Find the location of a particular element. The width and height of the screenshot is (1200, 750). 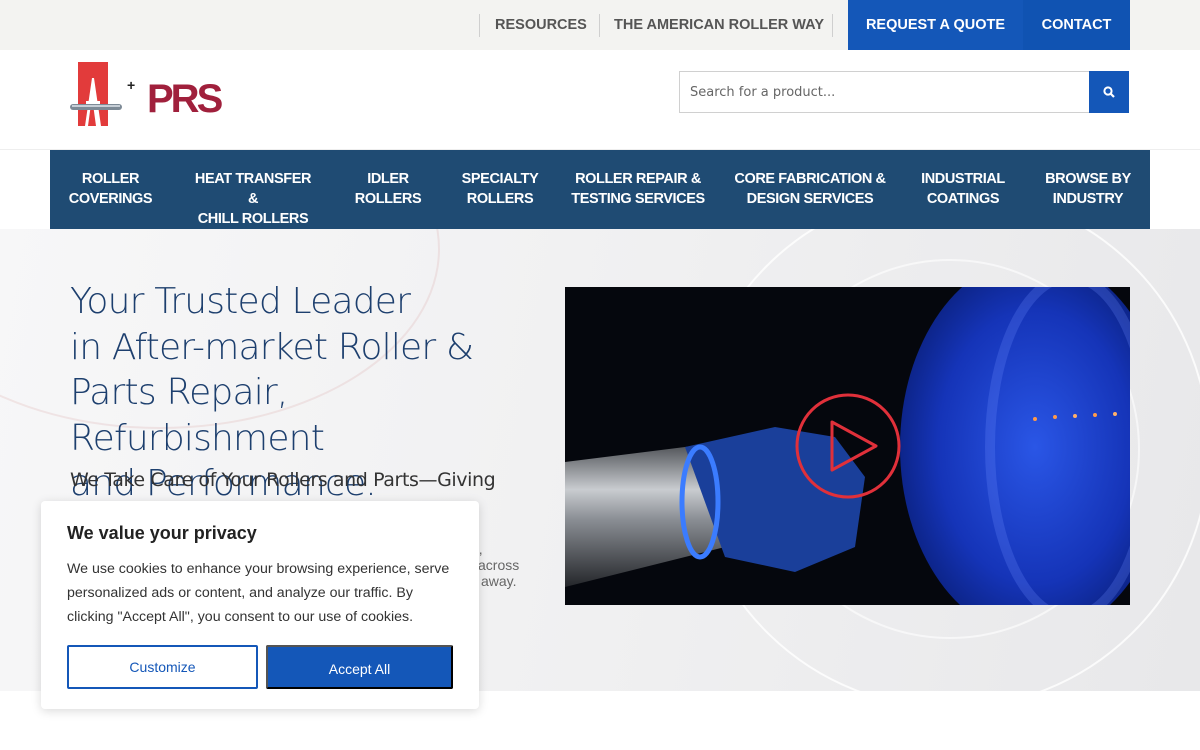

site-logo: + PRS is located at coordinates (150, 95).